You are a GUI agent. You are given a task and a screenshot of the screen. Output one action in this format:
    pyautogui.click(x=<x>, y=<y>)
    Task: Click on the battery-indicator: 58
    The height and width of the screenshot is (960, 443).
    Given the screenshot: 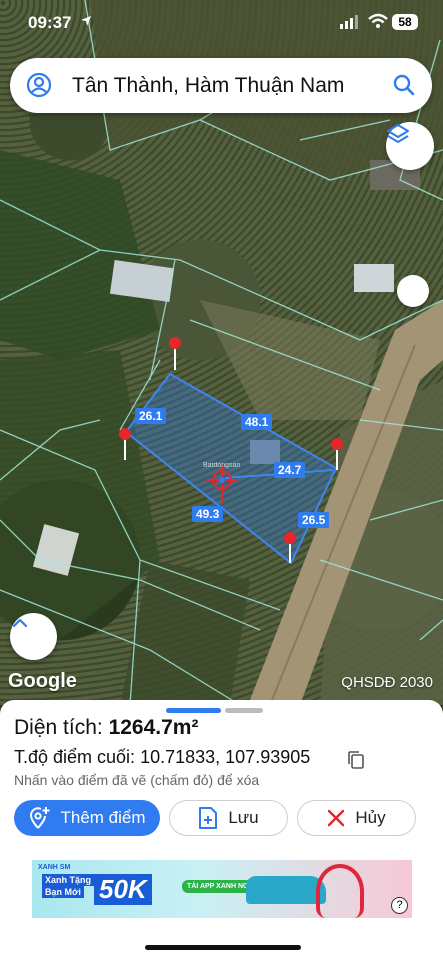 What is the action you would take?
    pyautogui.click(x=405, y=22)
    